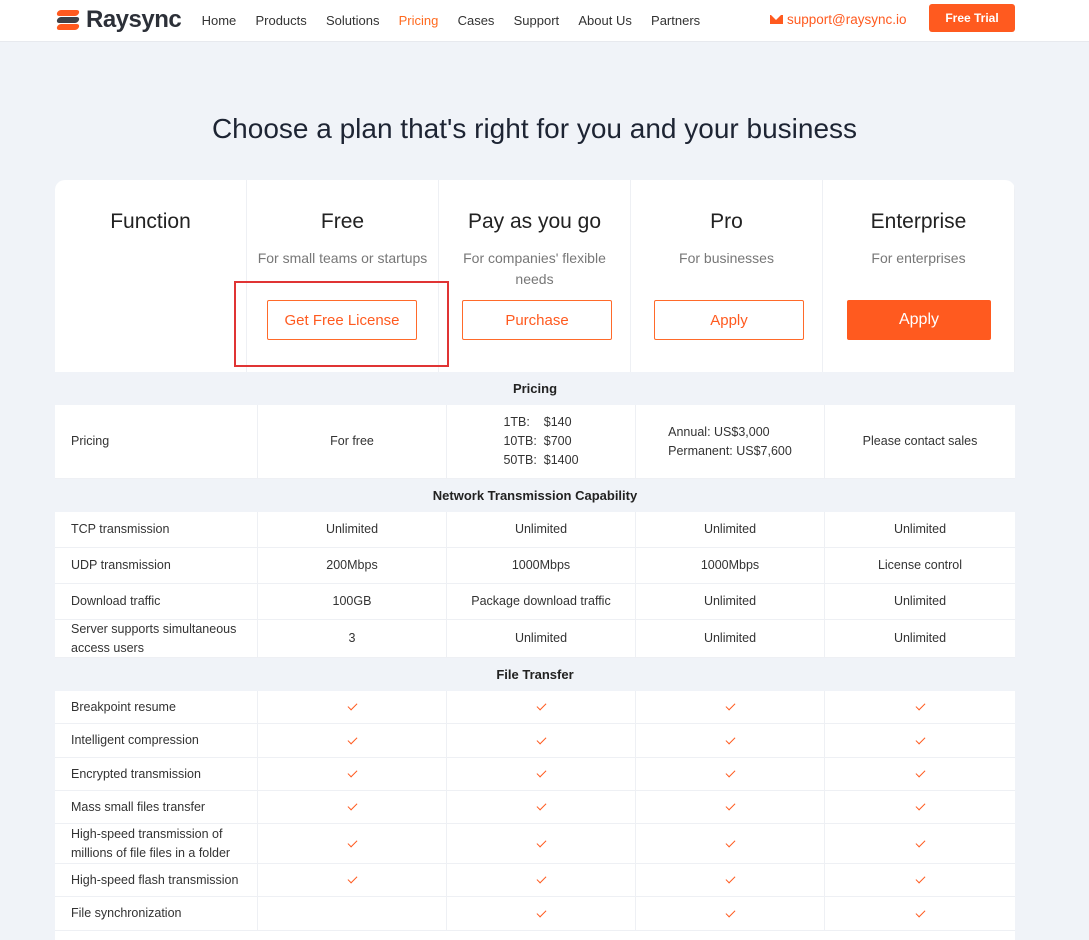  What do you see at coordinates (156, 740) in the screenshot?
I see `row-label: Intelligent compression` at bounding box center [156, 740].